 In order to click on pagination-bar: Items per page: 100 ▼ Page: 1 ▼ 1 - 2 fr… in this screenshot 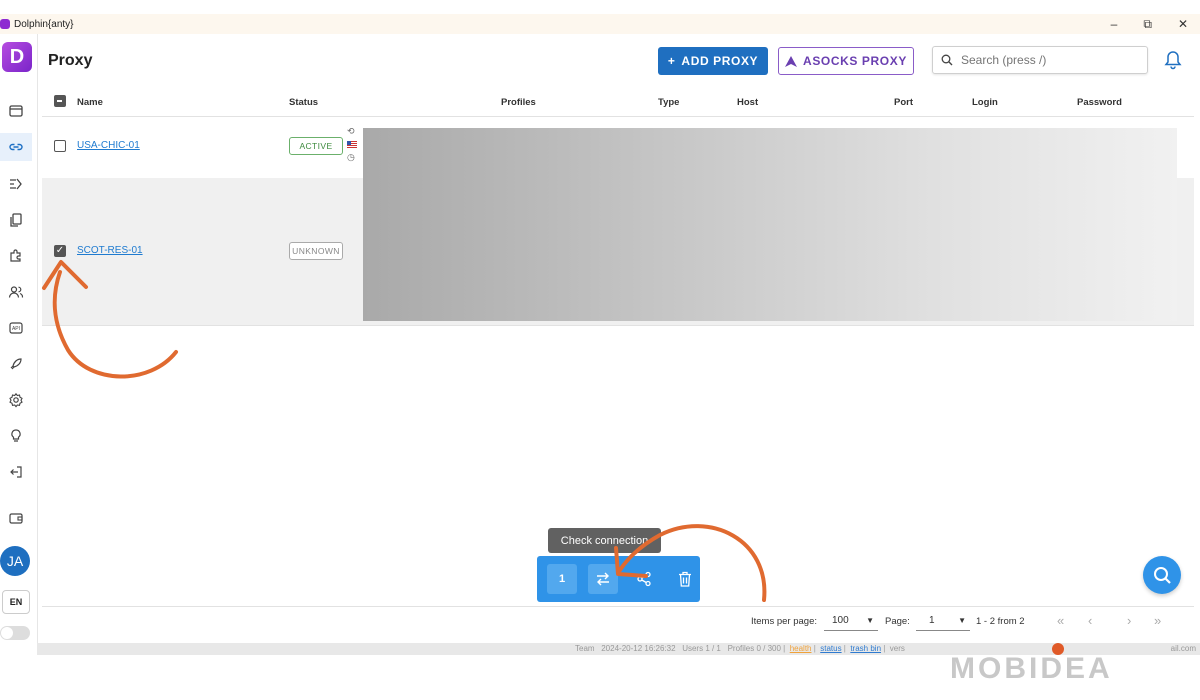, I will do `click(618, 620)`.